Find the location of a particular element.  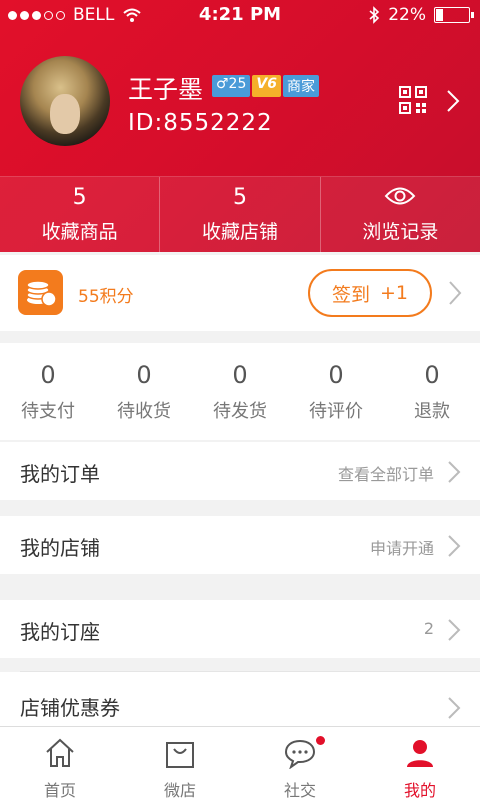

user-name: 王子墨 is located at coordinates (166, 89).